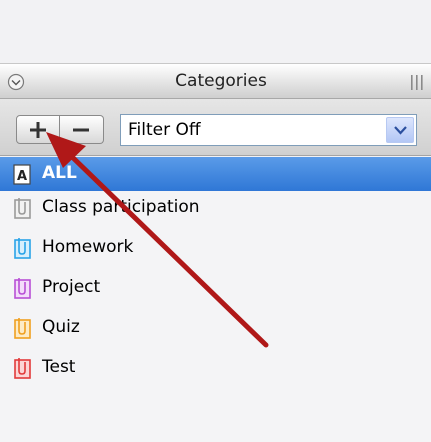 Image resolution: width=431 pixels, height=442 pixels. I want to click on list-item-test: Test, so click(215, 368).